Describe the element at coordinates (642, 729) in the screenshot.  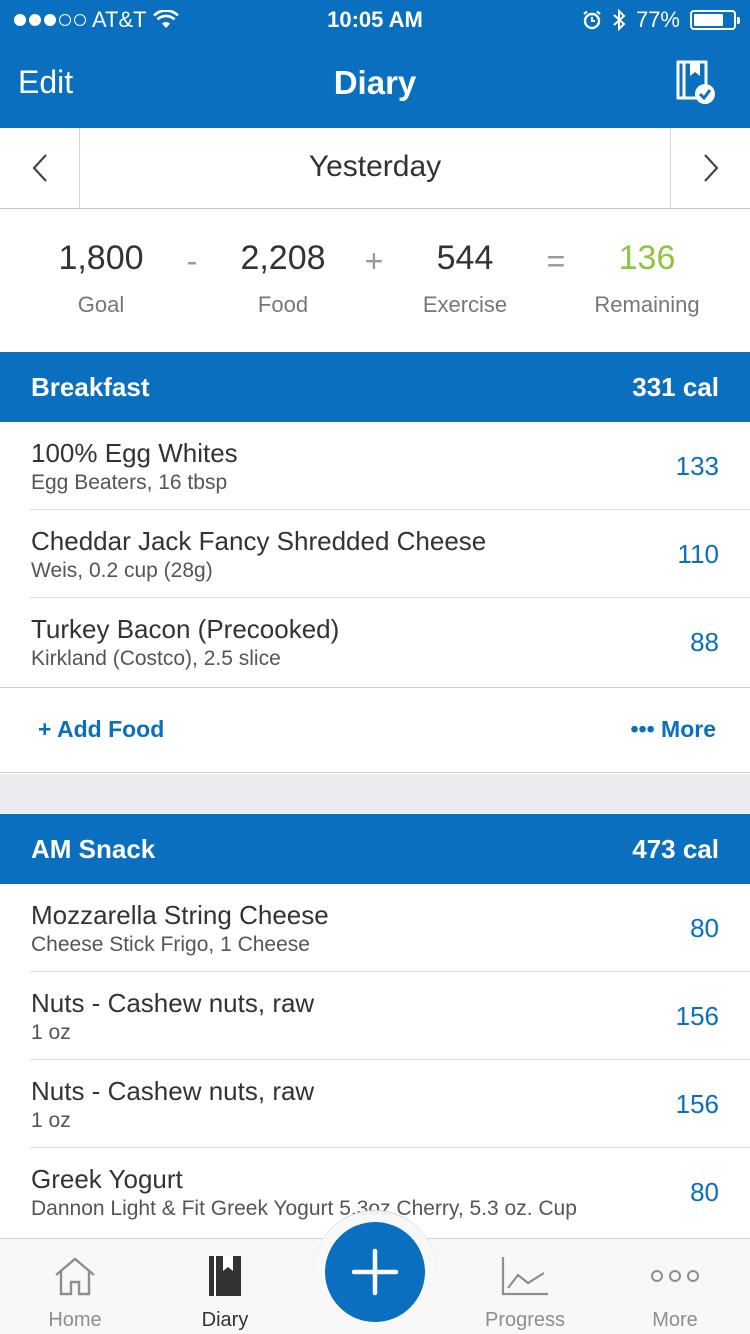
I see `ellipsis-icon: •••` at that location.